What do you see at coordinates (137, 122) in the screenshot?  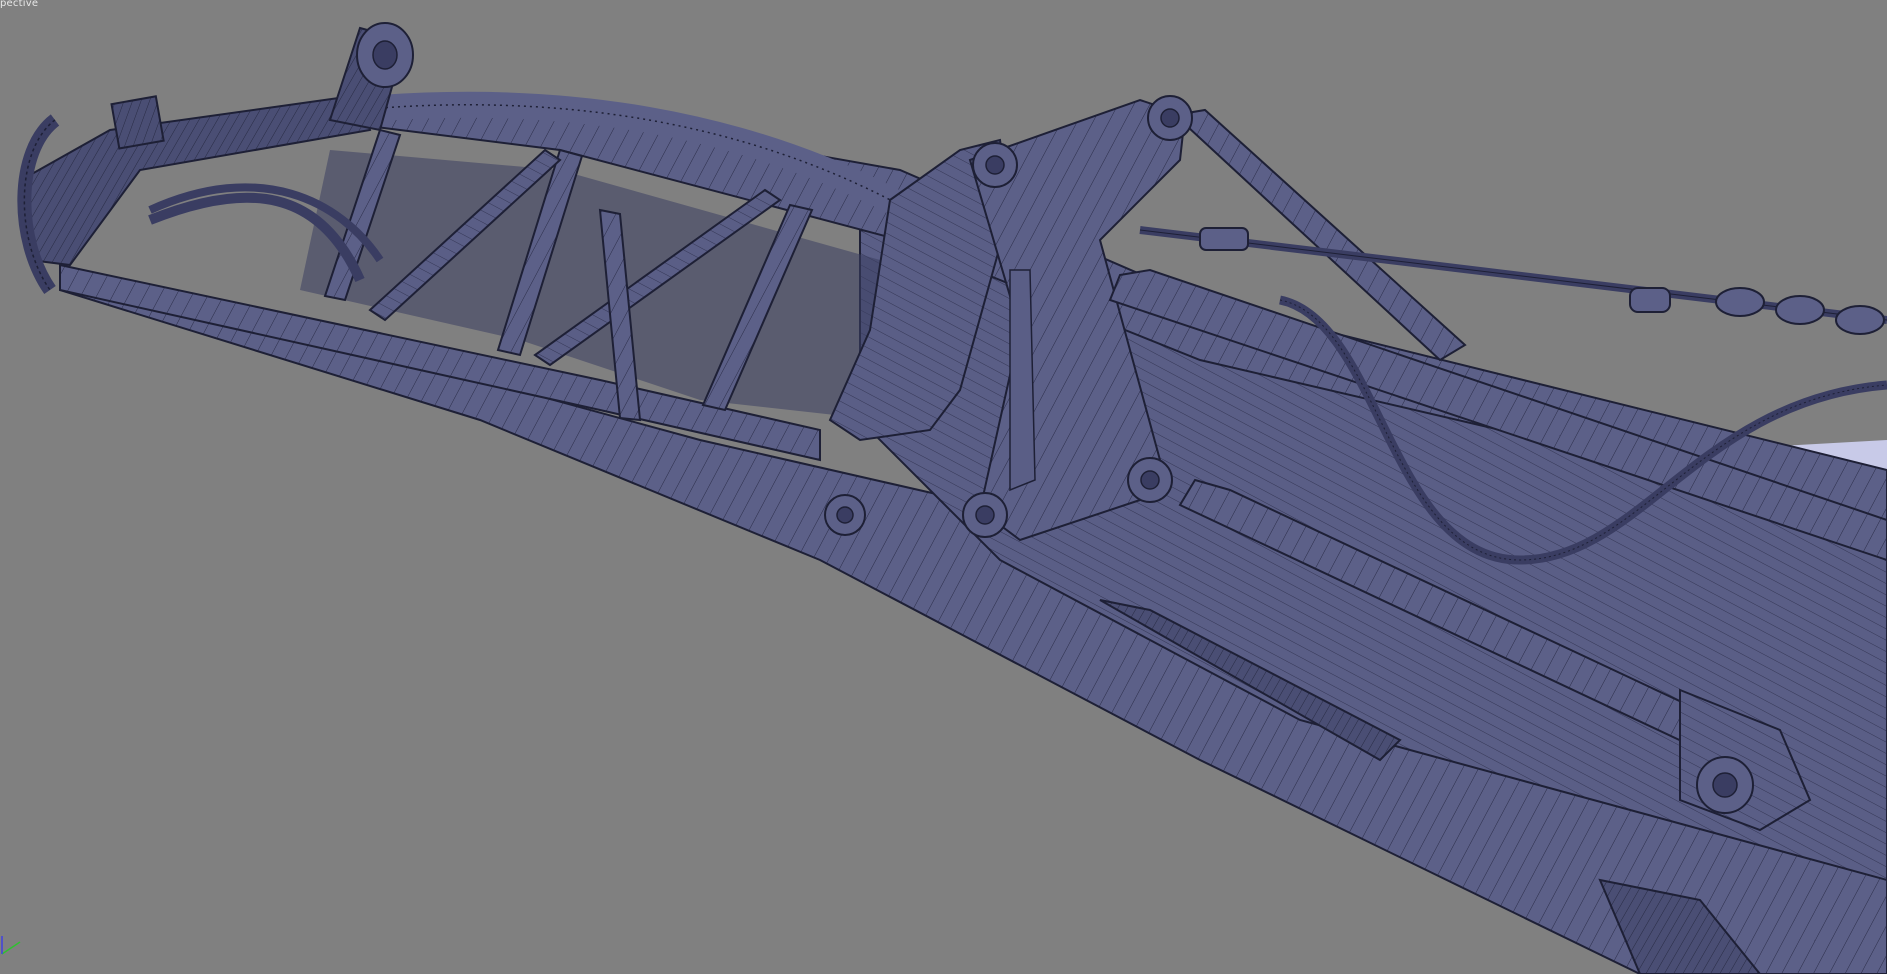 I see `tip-bracket` at bounding box center [137, 122].